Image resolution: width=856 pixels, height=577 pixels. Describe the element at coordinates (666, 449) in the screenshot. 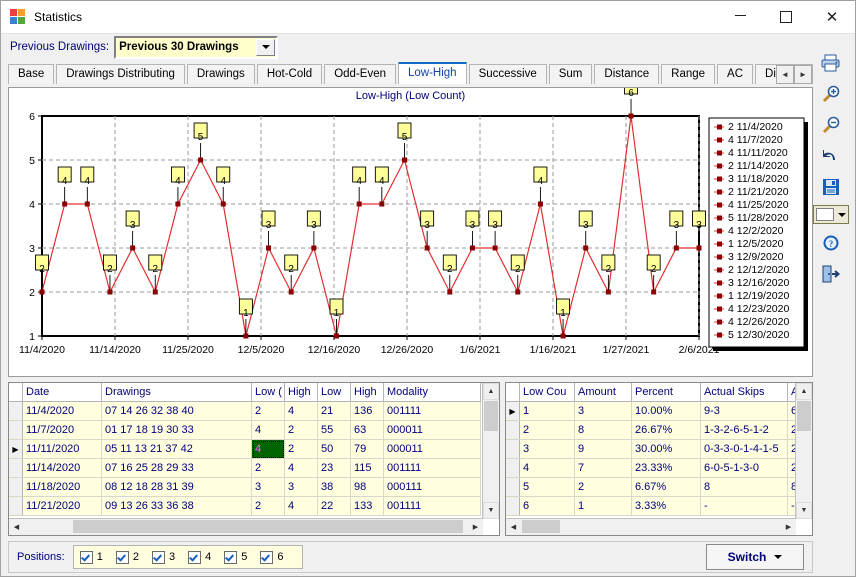

I see `table-cell: 30.00%` at that location.